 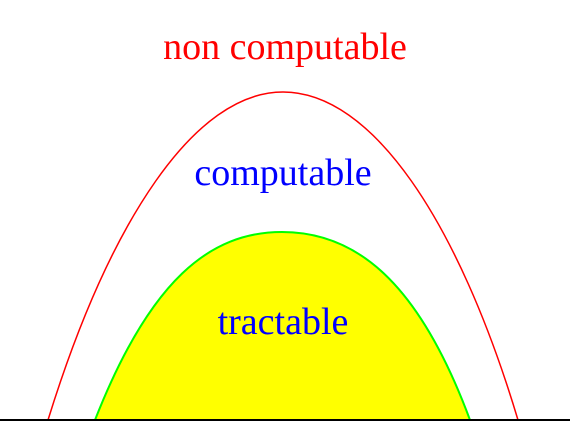 What do you see at coordinates (282, 173) in the screenshot?
I see `computable-label: computable` at bounding box center [282, 173].